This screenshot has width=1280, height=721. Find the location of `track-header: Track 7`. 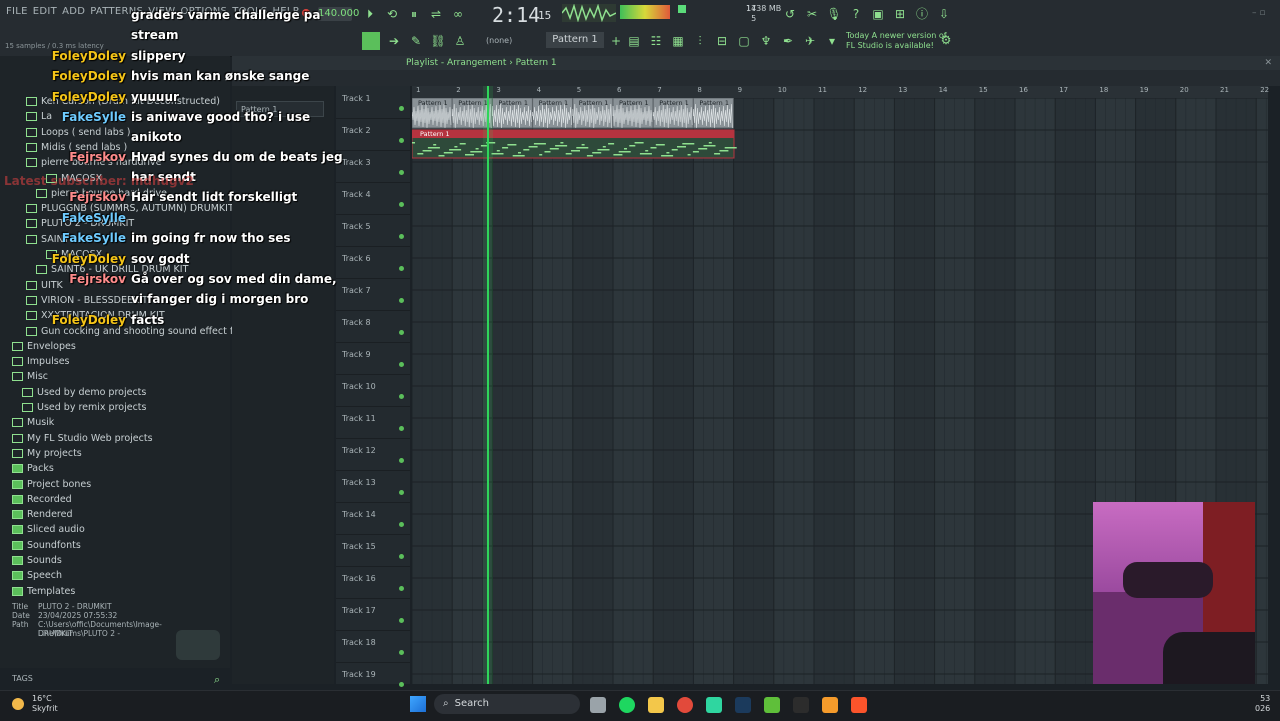

track-header: Track 7 is located at coordinates (373, 294).